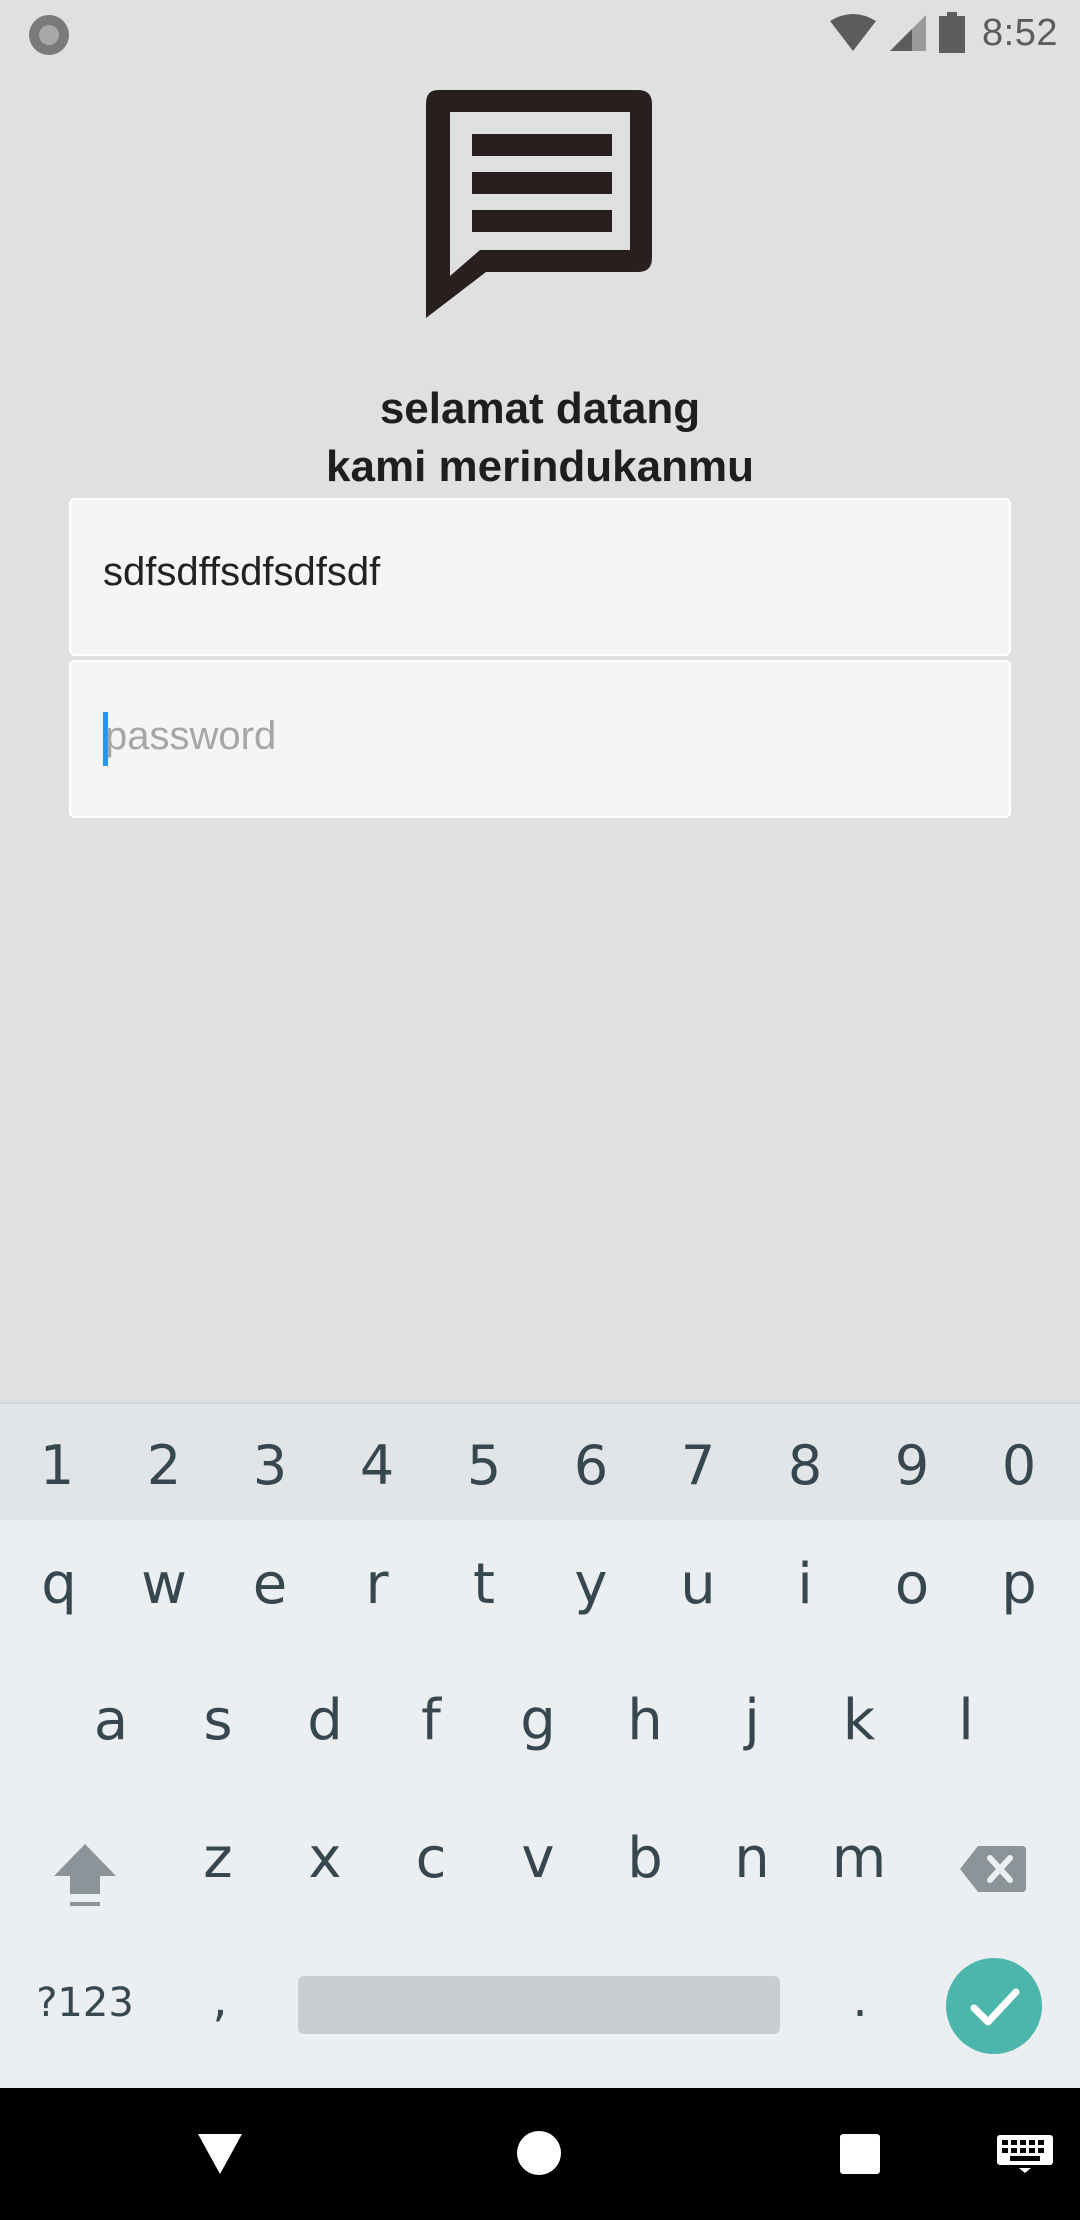 The image size is (1080, 2220). I want to click on navigation-bar, so click(540, 2154).